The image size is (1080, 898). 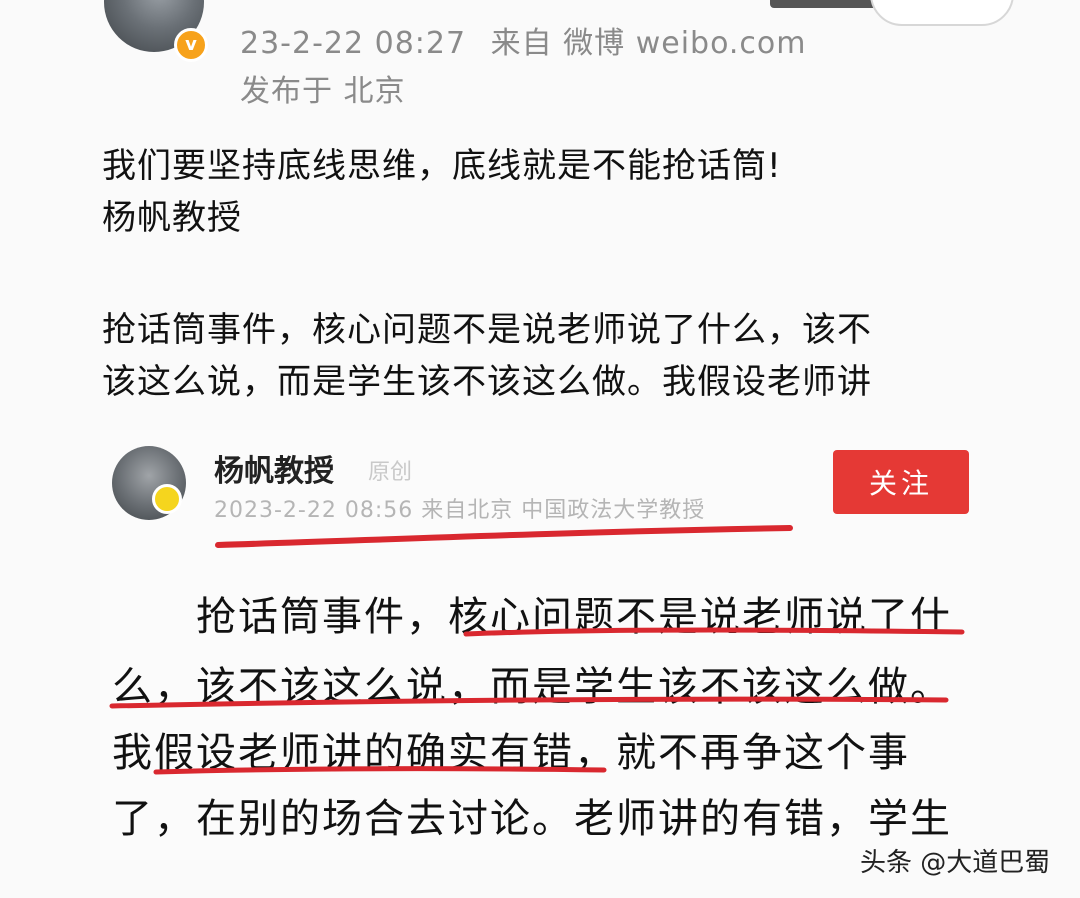 What do you see at coordinates (955, 863) in the screenshot?
I see `watermark: 头条 @大道巴蜀` at bounding box center [955, 863].